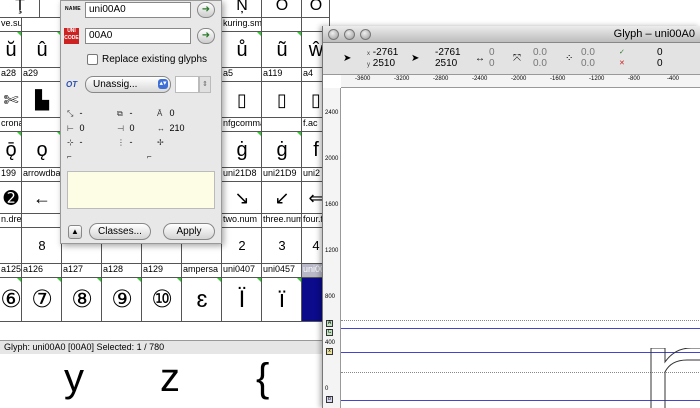  I want to click on glyph-cell: ⑧, so click(82, 300).